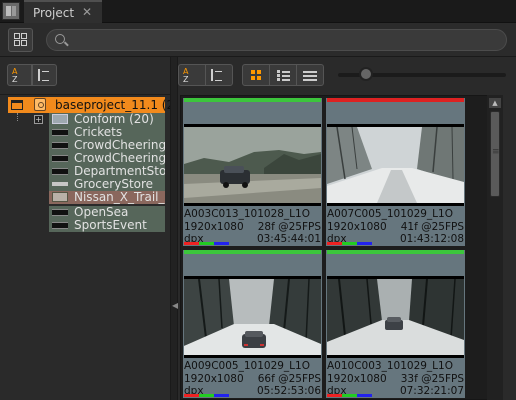 Image resolution: width=516 pixels, height=400 pixels. What do you see at coordinates (495, 103) in the screenshot?
I see `scroll-up-icon: ▲` at bounding box center [495, 103].